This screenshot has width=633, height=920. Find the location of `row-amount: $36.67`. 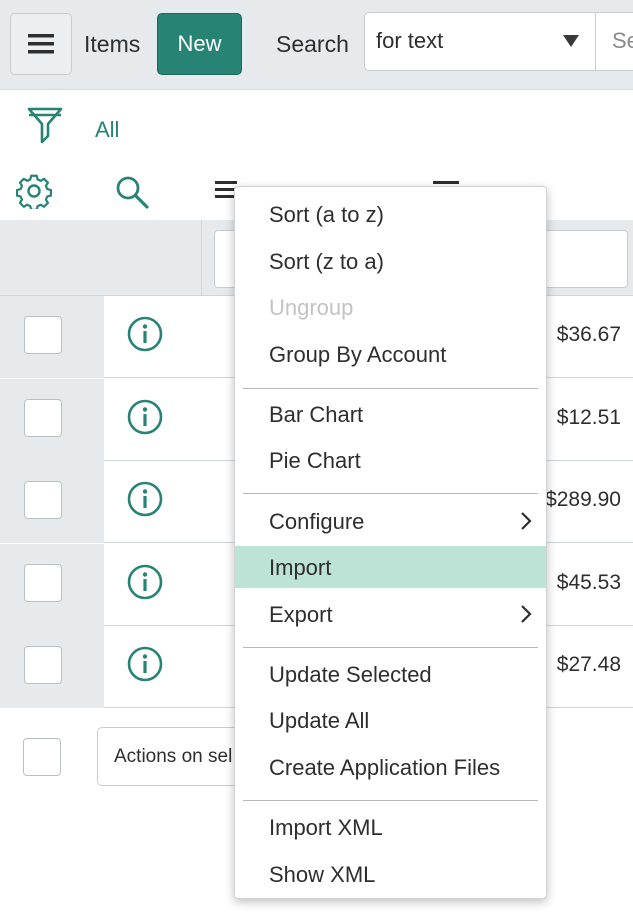

row-amount: $36.67 is located at coordinates (588, 334).